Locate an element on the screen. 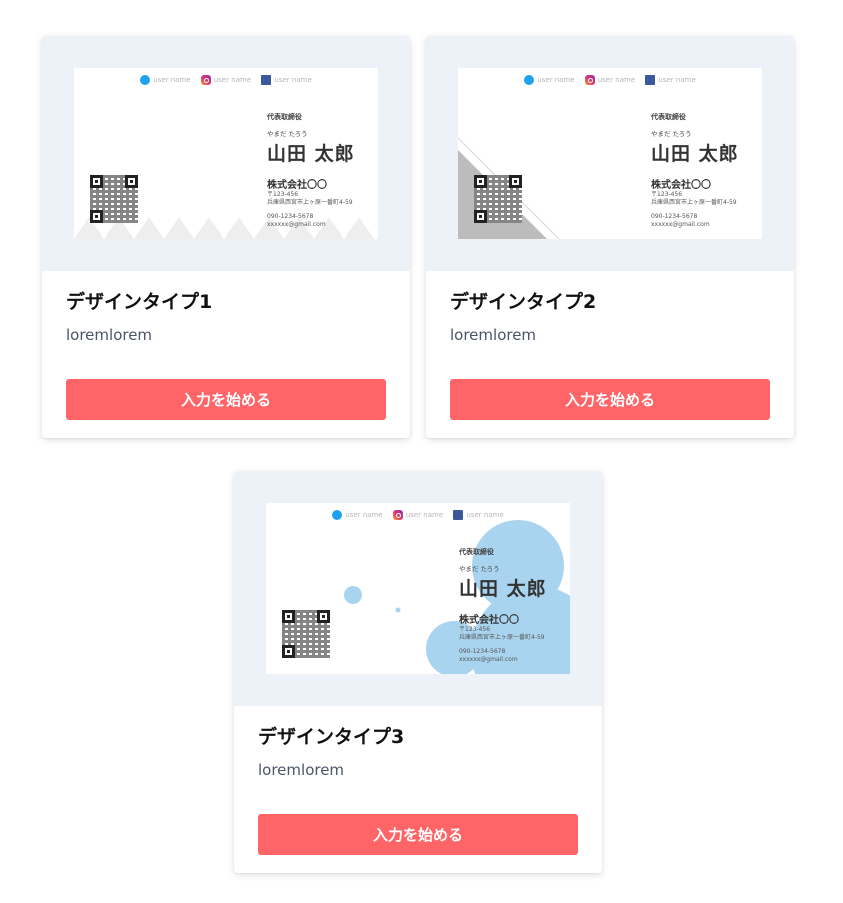  card-body: デザインタイプ2 loremlorem 入力を始める is located at coordinates (610, 345).